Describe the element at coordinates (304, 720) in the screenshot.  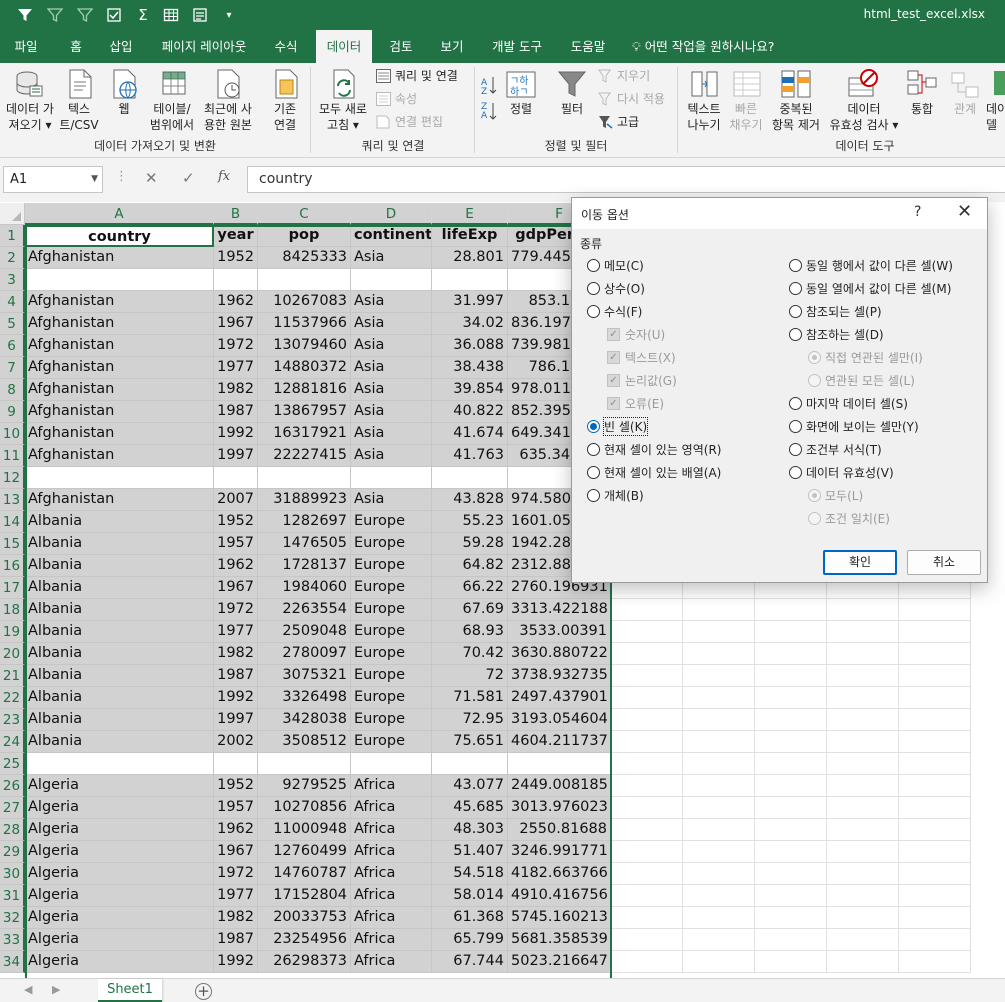
I see `table-cell: 3428038` at that location.